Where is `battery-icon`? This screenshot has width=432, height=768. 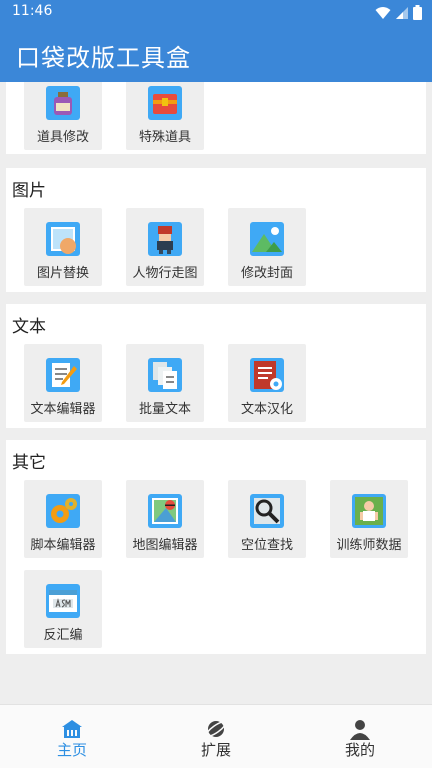 battery-icon is located at coordinates (417, 12).